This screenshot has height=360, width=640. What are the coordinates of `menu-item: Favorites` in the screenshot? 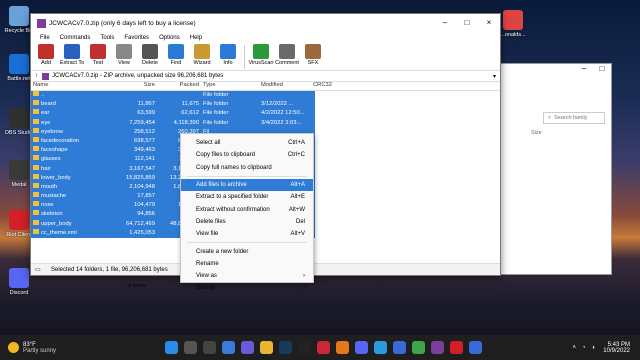 It's located at (136, 38).